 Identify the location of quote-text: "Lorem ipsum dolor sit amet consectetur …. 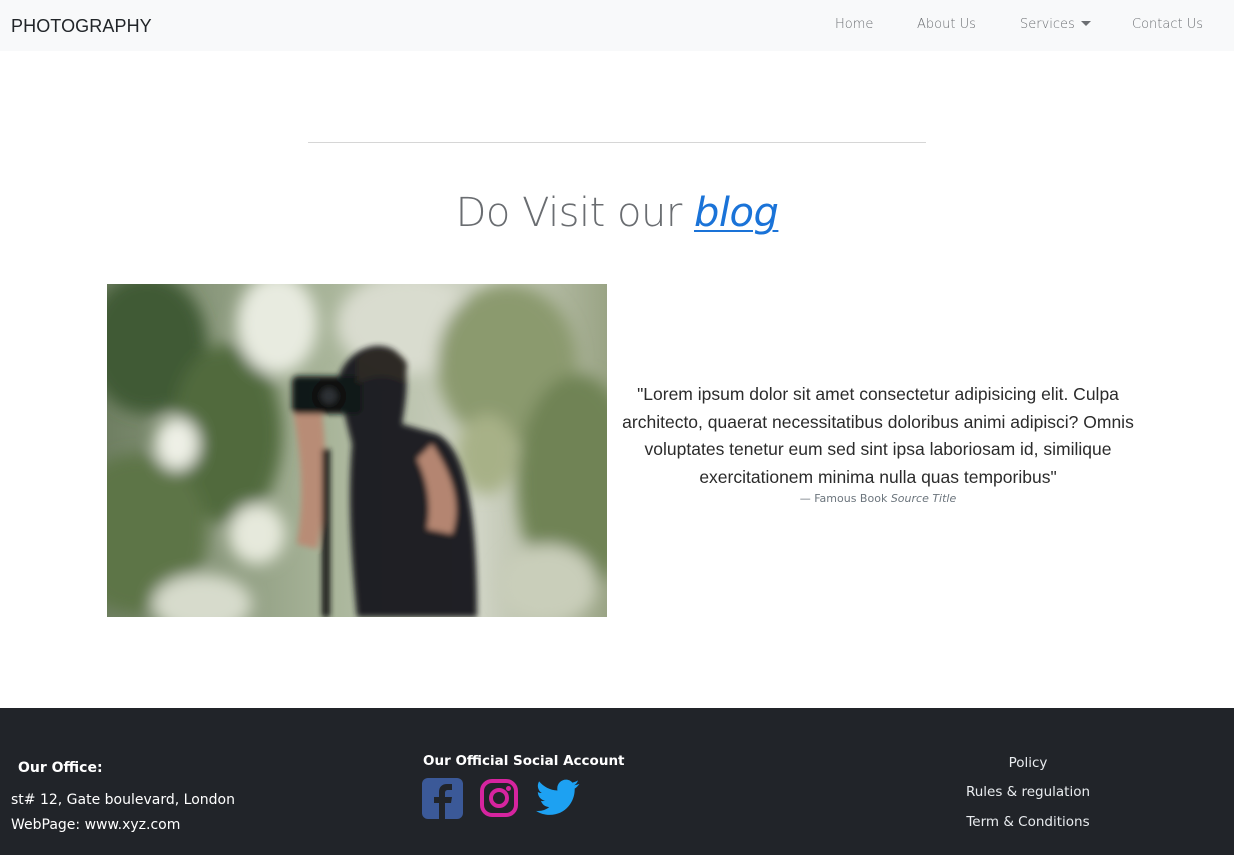
(878, 435).